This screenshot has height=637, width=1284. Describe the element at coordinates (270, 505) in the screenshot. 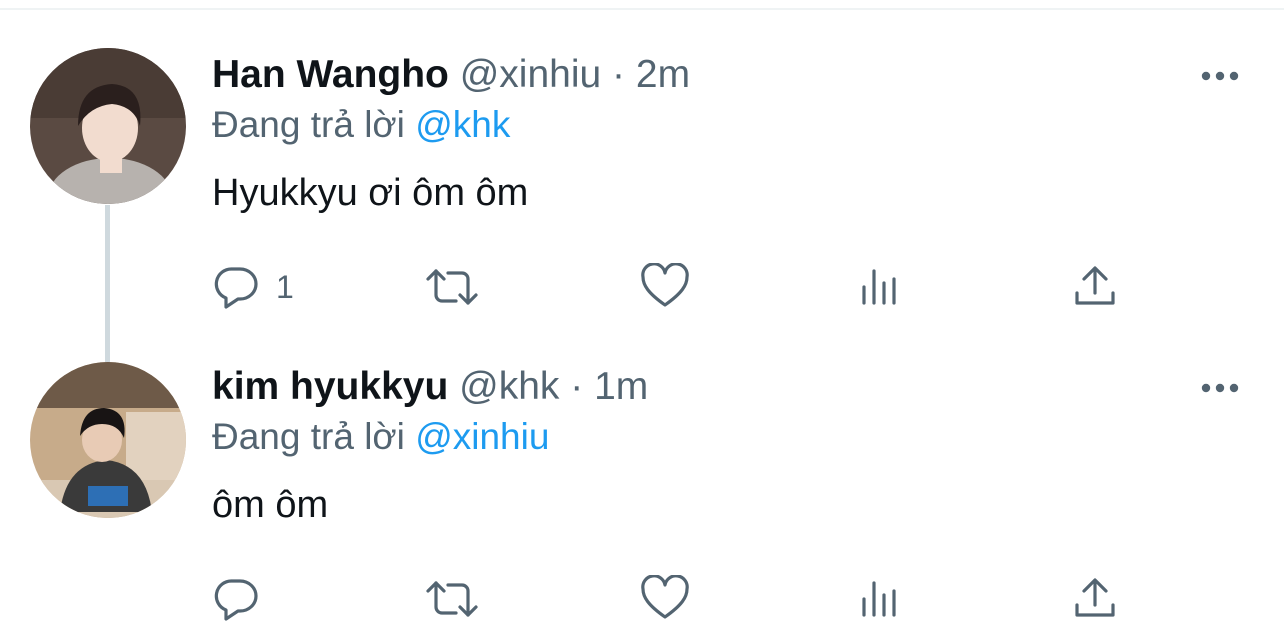

I see `tweet-text: ôm ôm` at that location.